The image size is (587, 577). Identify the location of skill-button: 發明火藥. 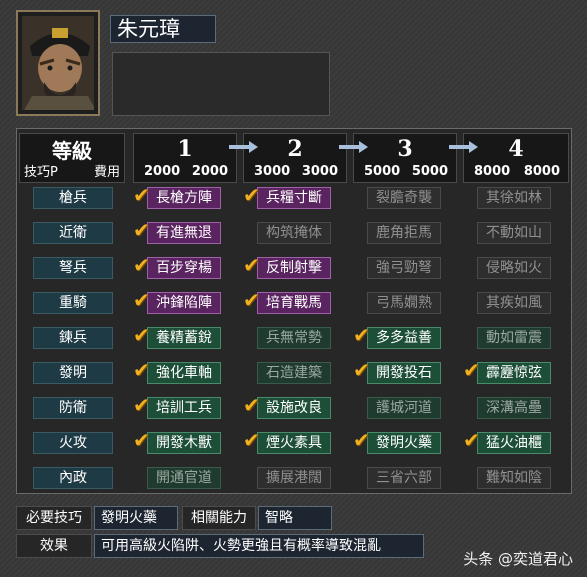
(404, 443).